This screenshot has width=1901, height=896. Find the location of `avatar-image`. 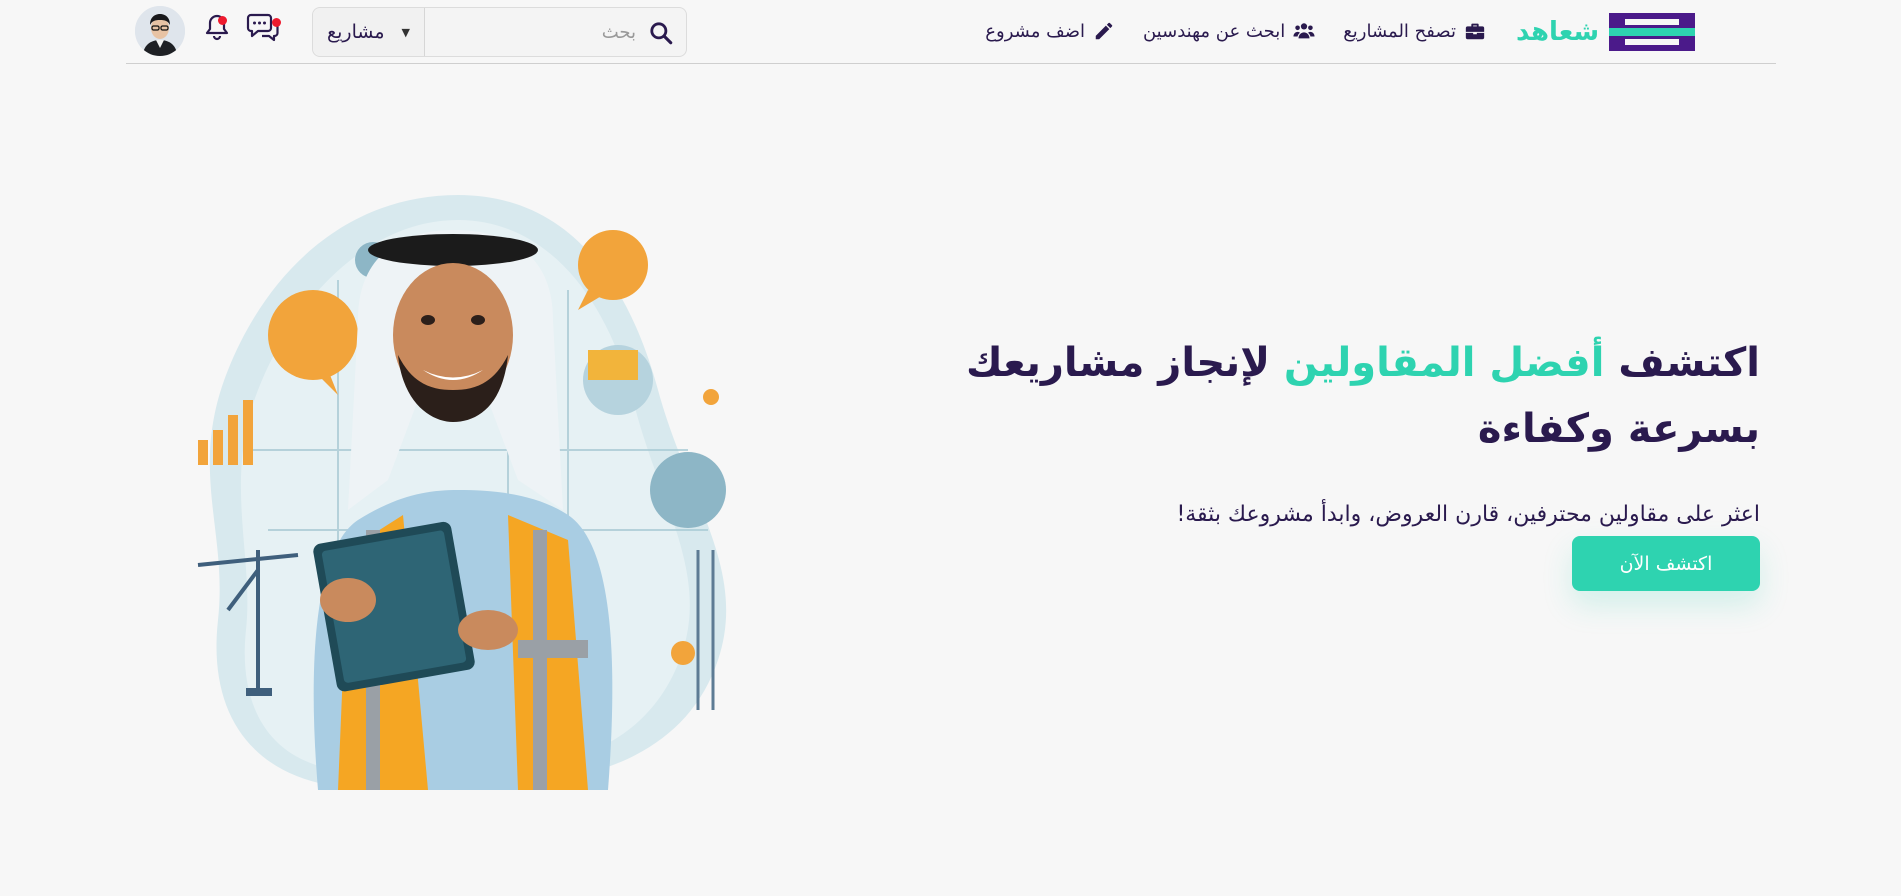

avatar-image is located at coordinates (160, 31).